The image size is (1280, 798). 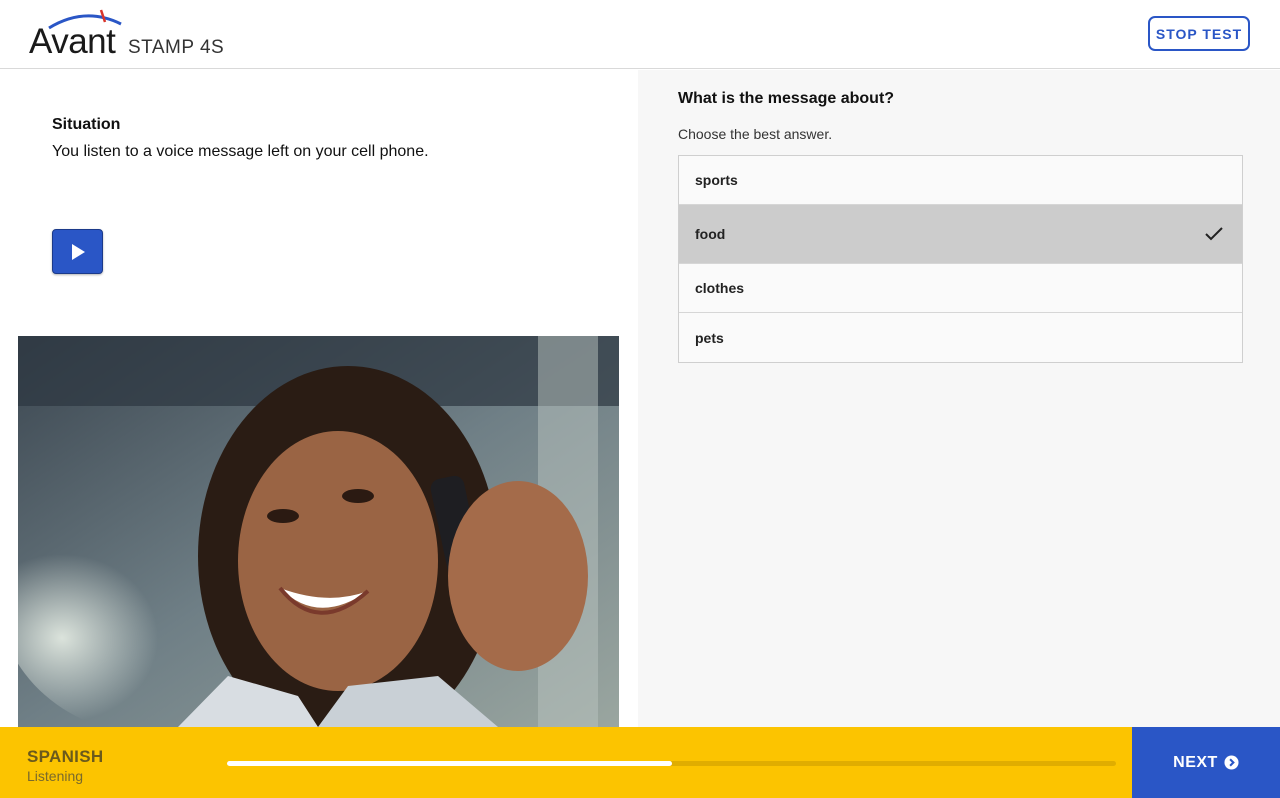 I want to click on play-audio-button, so click(x=77, y=251).